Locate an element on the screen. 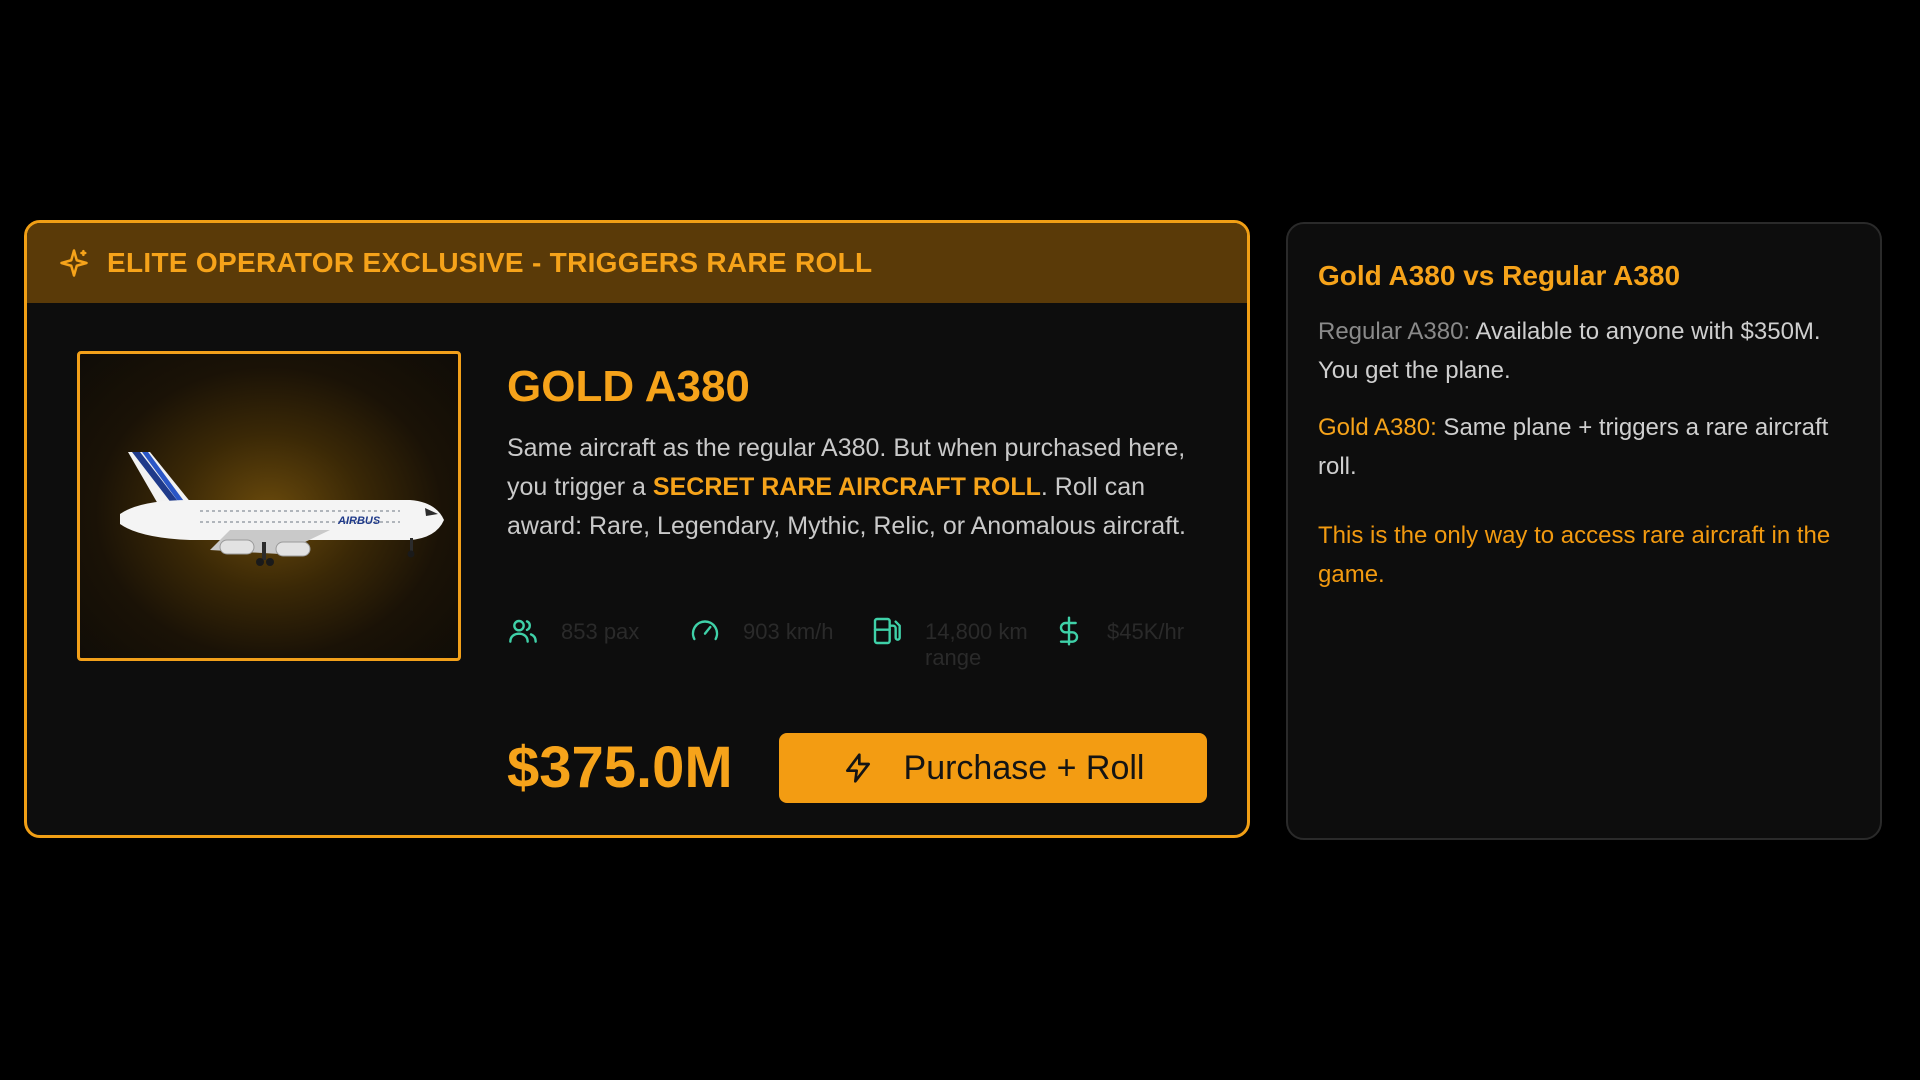  stat-capacity-value: 853 pax is located at coordinates (600, 631).